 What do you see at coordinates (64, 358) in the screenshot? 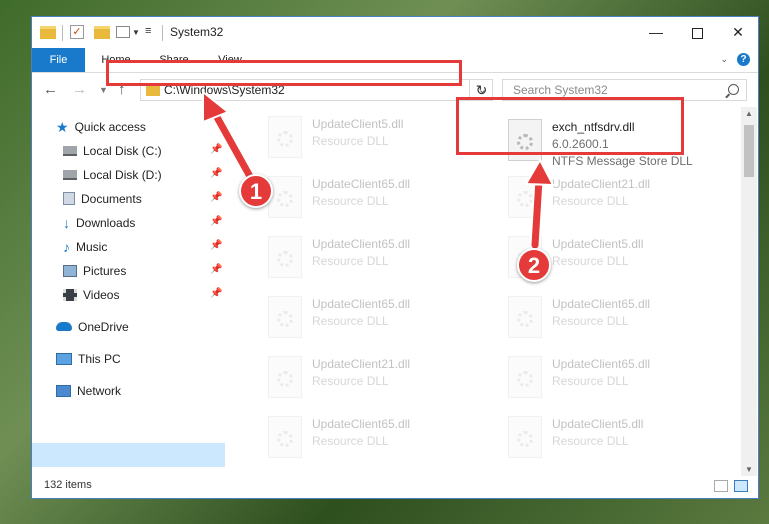
I see `computer-icon` at bounding box center [64, 358].